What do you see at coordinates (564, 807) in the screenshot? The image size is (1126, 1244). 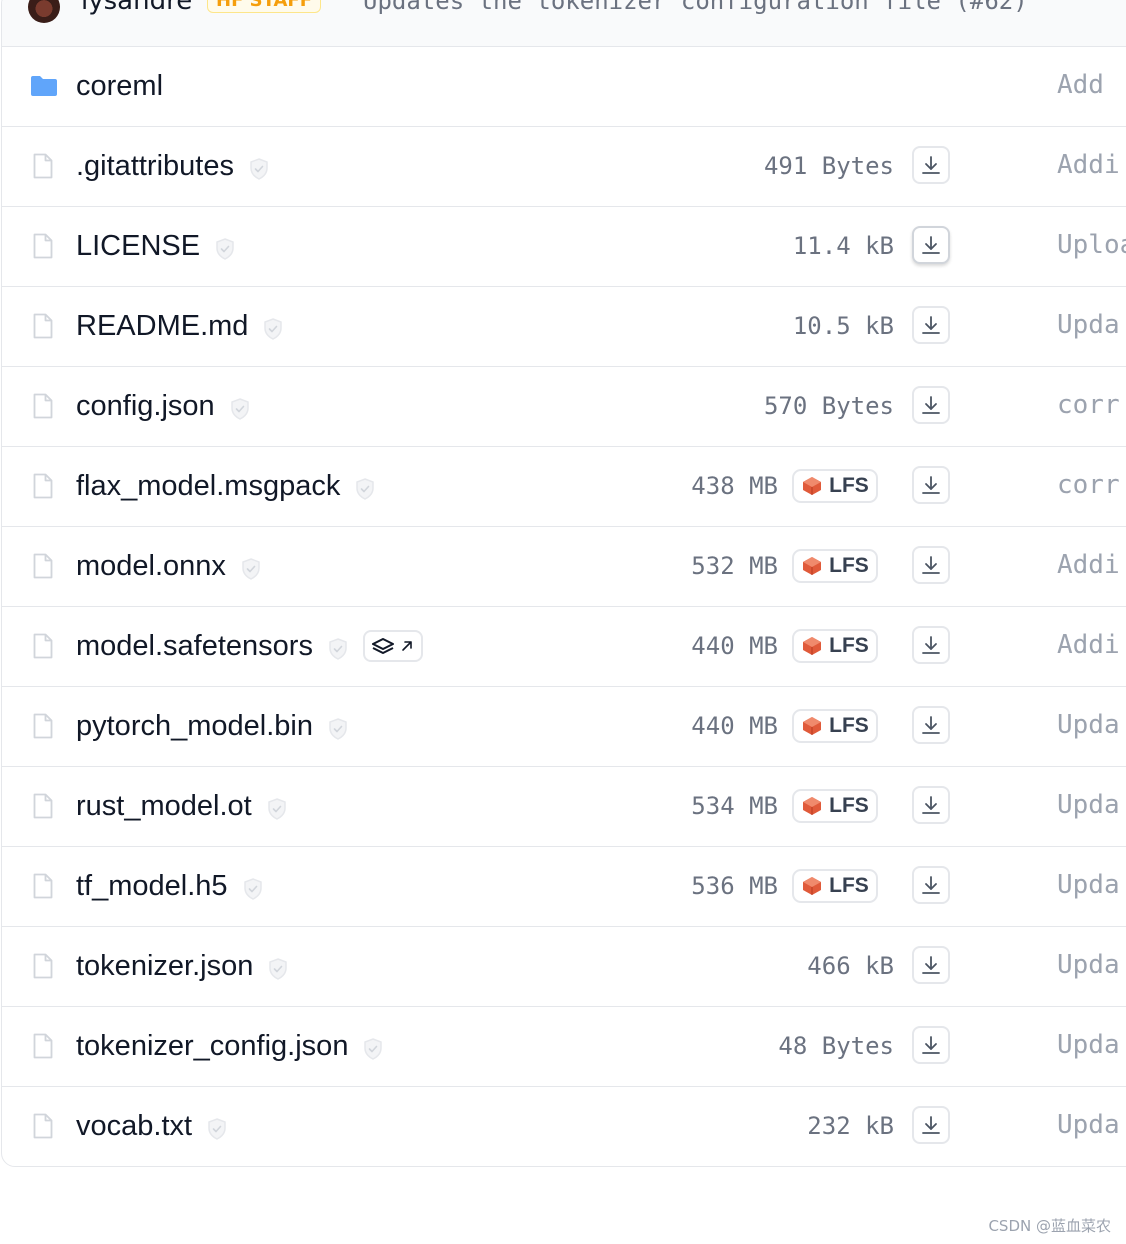 I see `file-row: rust_model.ot 534 MB LFS Upda` at bounding box center [564, 807].